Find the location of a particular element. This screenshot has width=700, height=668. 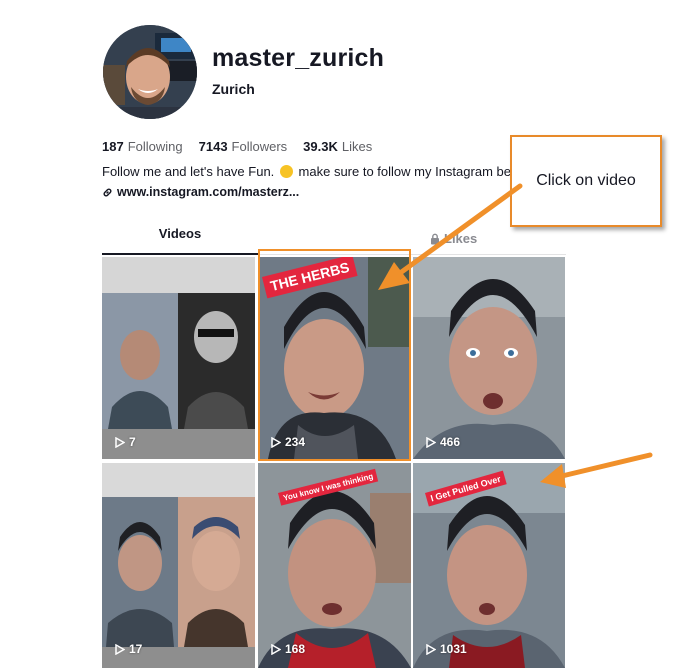

view-count: 466 is located at coordinates (443, 442).